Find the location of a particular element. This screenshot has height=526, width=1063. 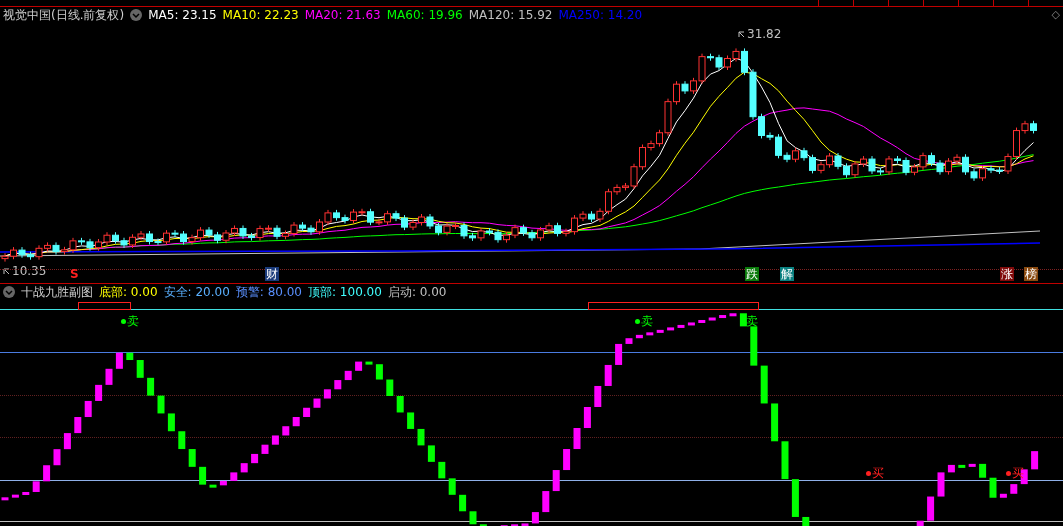

ma-reading: MA5: 23.15 is located at coordinates (182, 15).